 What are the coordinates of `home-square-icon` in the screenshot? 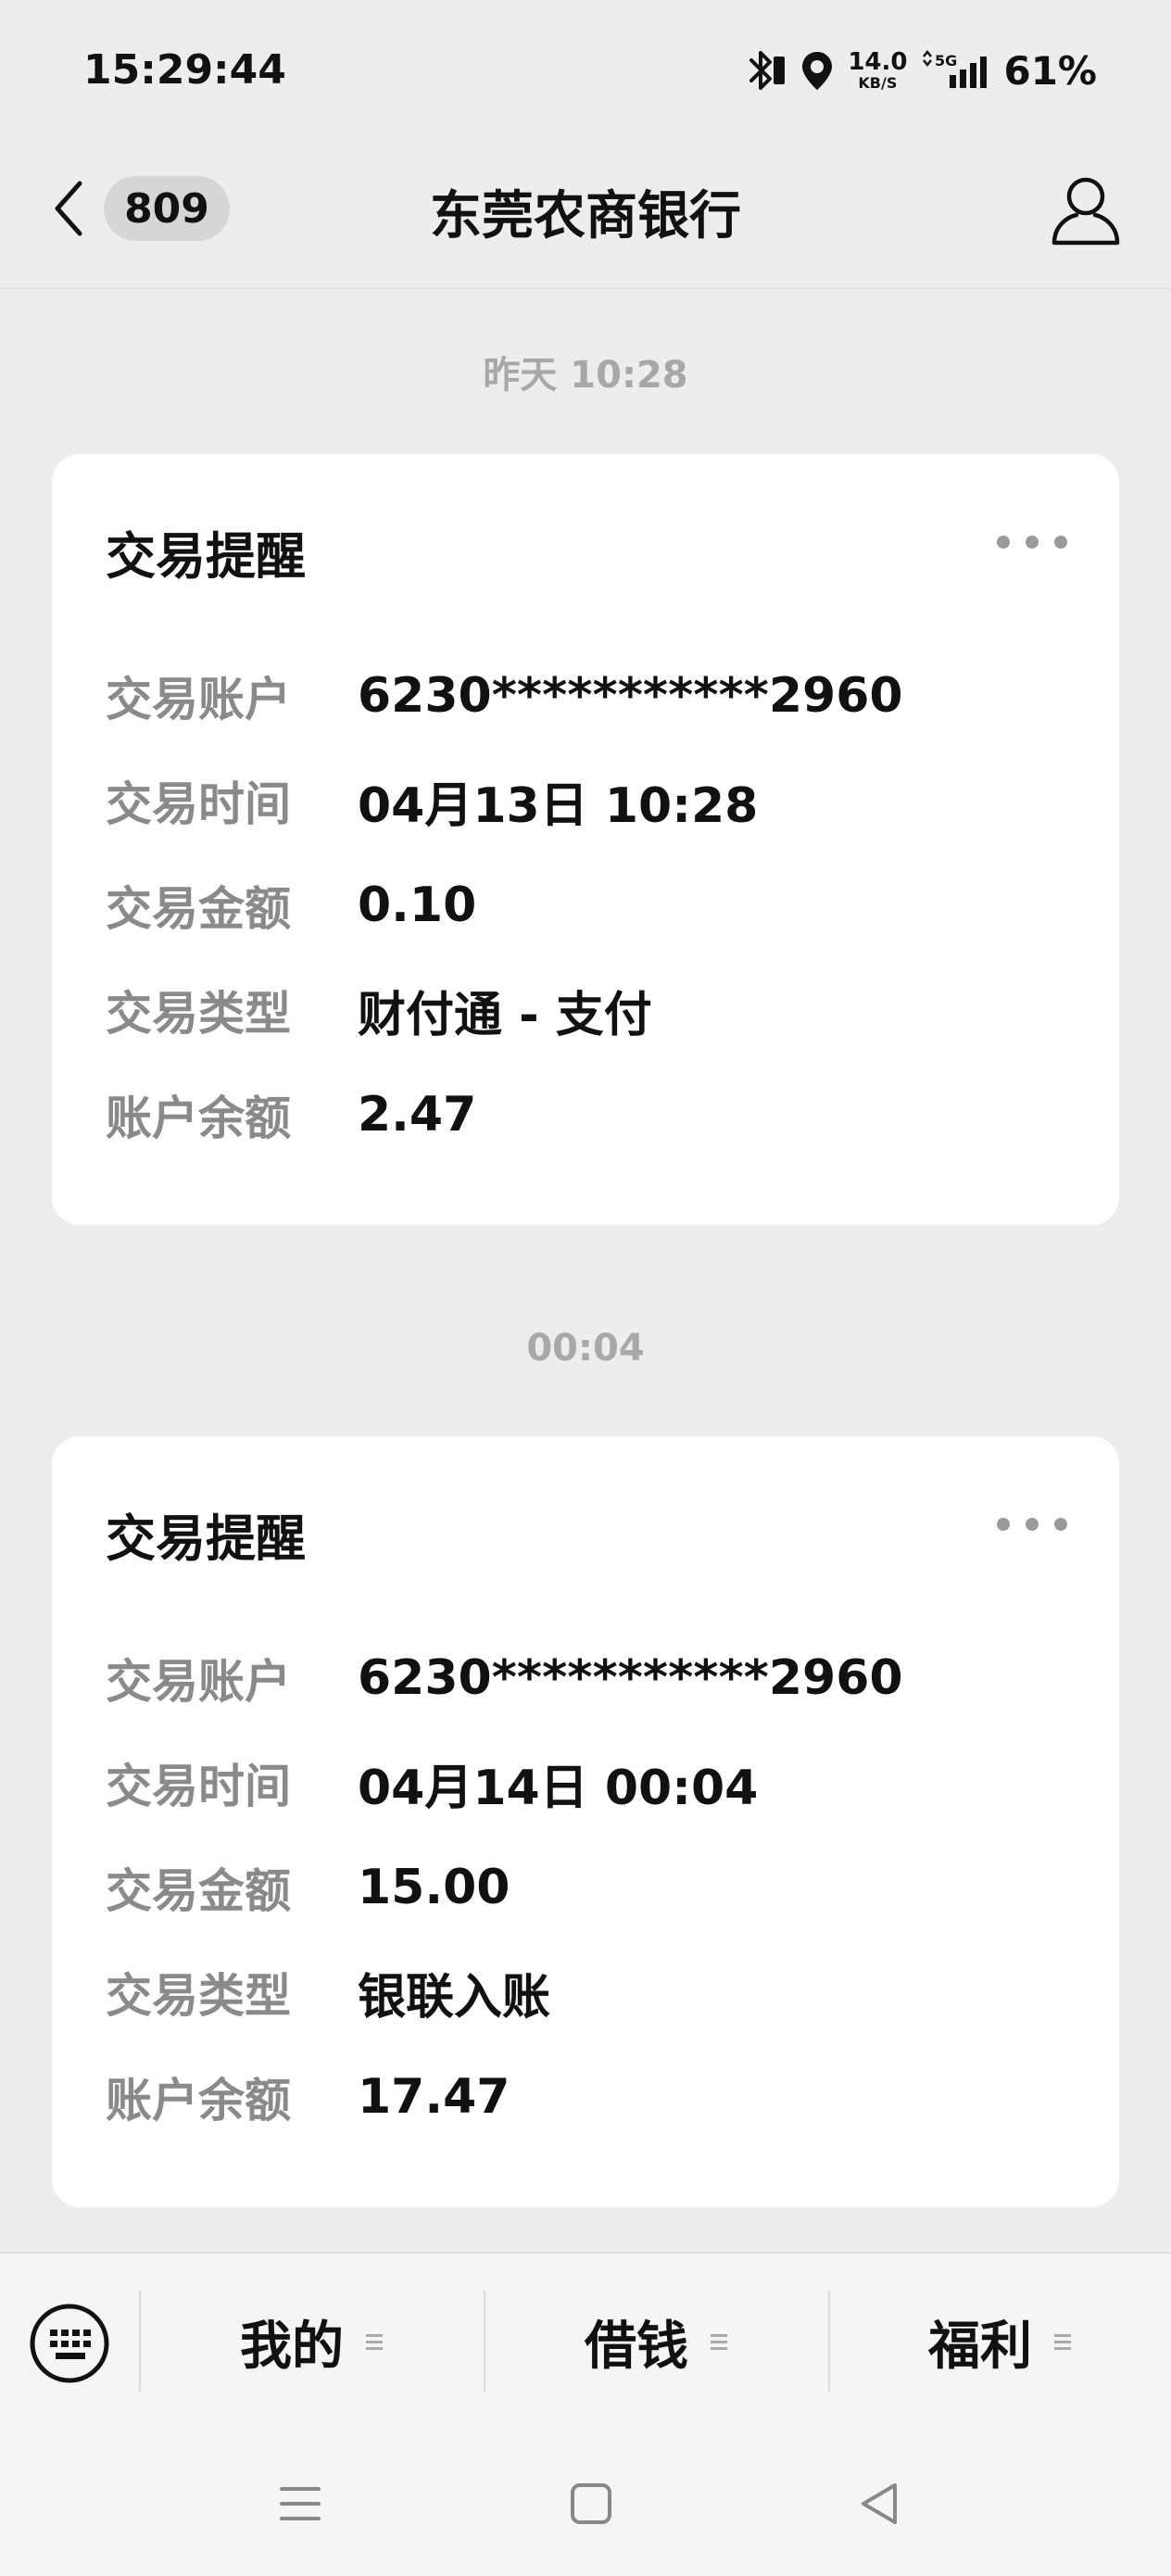 It's located at (591, 2504).